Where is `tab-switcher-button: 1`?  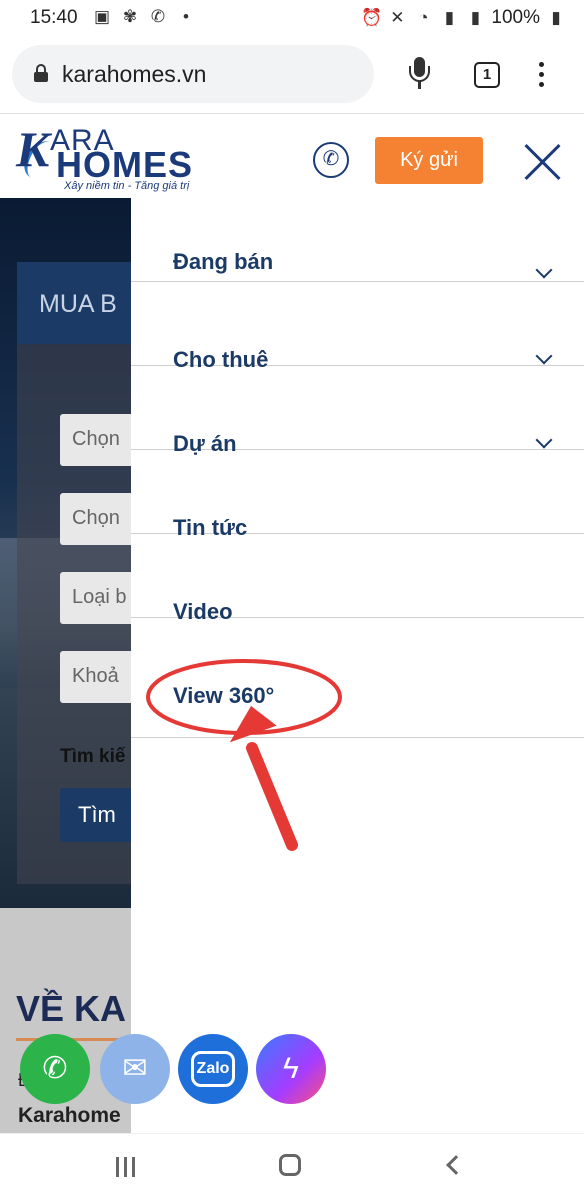
tab-switcher-button: 1 is located at coordinates (487, 75).